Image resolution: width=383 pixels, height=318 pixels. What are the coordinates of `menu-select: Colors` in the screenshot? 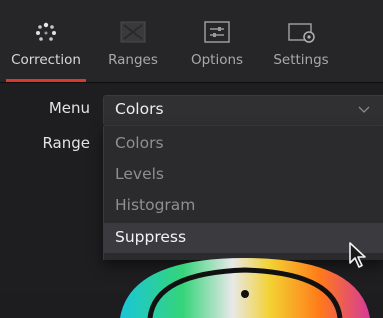 It's located at (243, 110).